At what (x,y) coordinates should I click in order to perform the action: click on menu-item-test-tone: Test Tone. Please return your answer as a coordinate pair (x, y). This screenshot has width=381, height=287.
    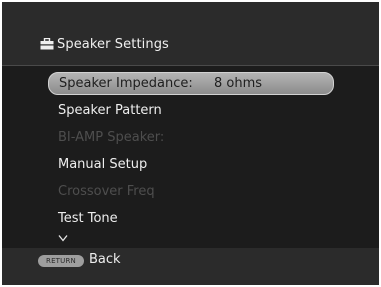
    Looking at the image, I should click on (191, 218).